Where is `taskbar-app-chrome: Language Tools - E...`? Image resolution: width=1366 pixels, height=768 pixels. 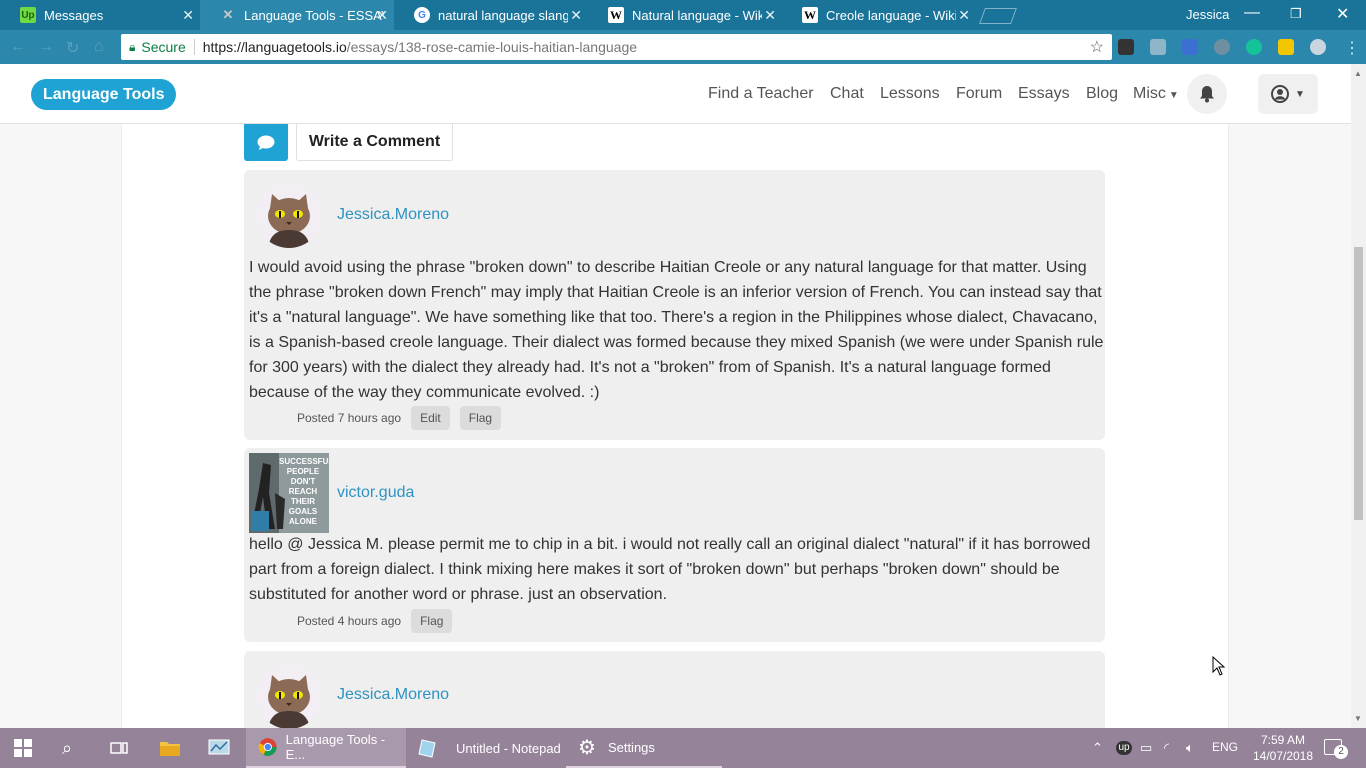
taskbar-app-chrome: Language Tools - E... is located at coordinates (326, 748).